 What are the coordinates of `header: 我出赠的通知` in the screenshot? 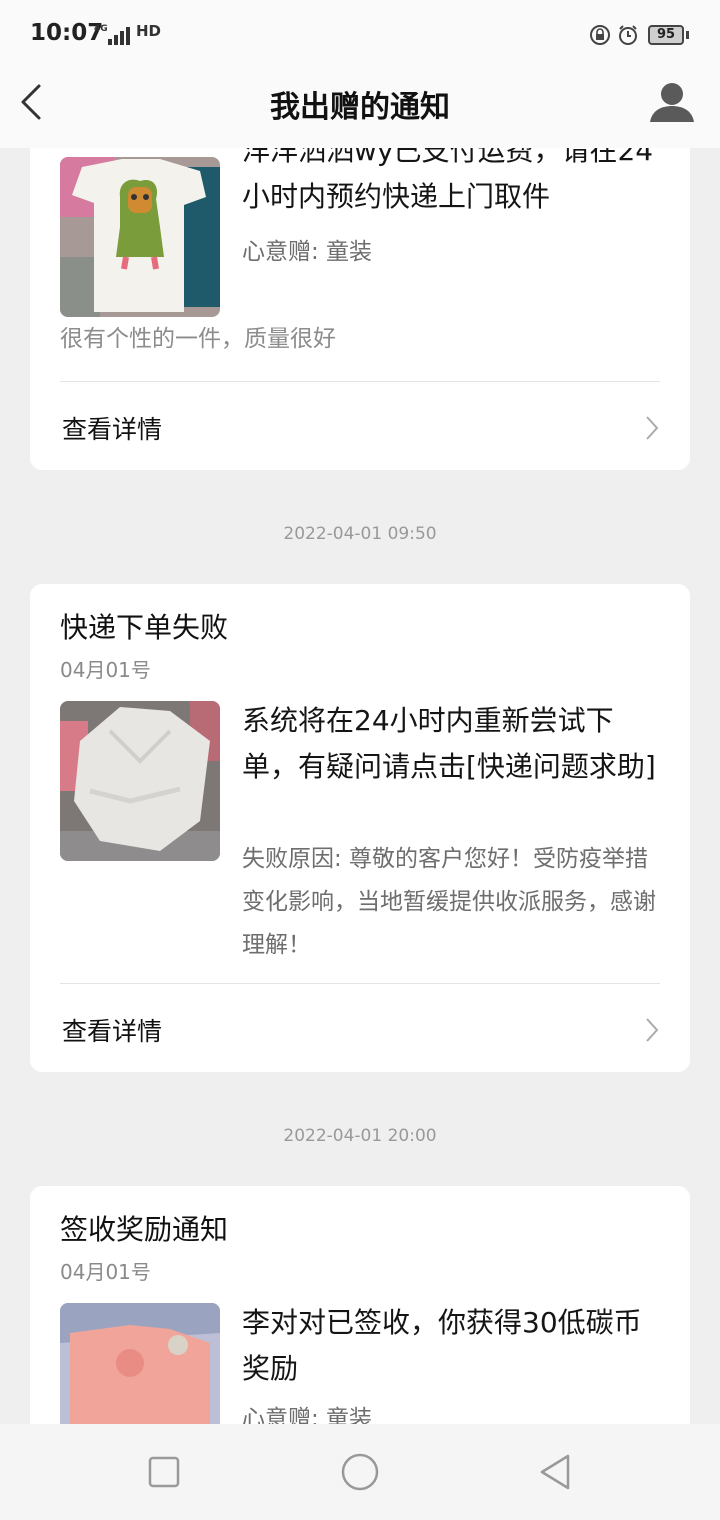 It's located at (360, 110).